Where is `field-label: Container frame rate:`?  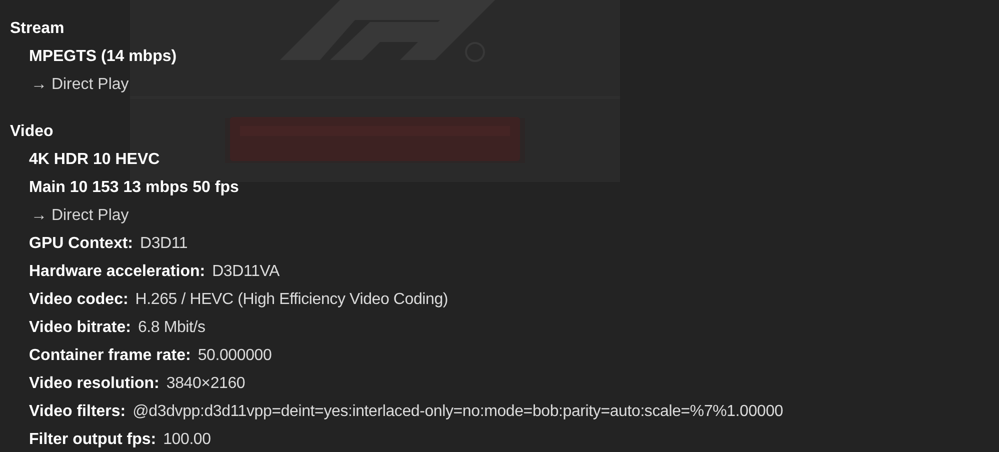 field-label: Container frame rate: is located at coordinates (110, 355).